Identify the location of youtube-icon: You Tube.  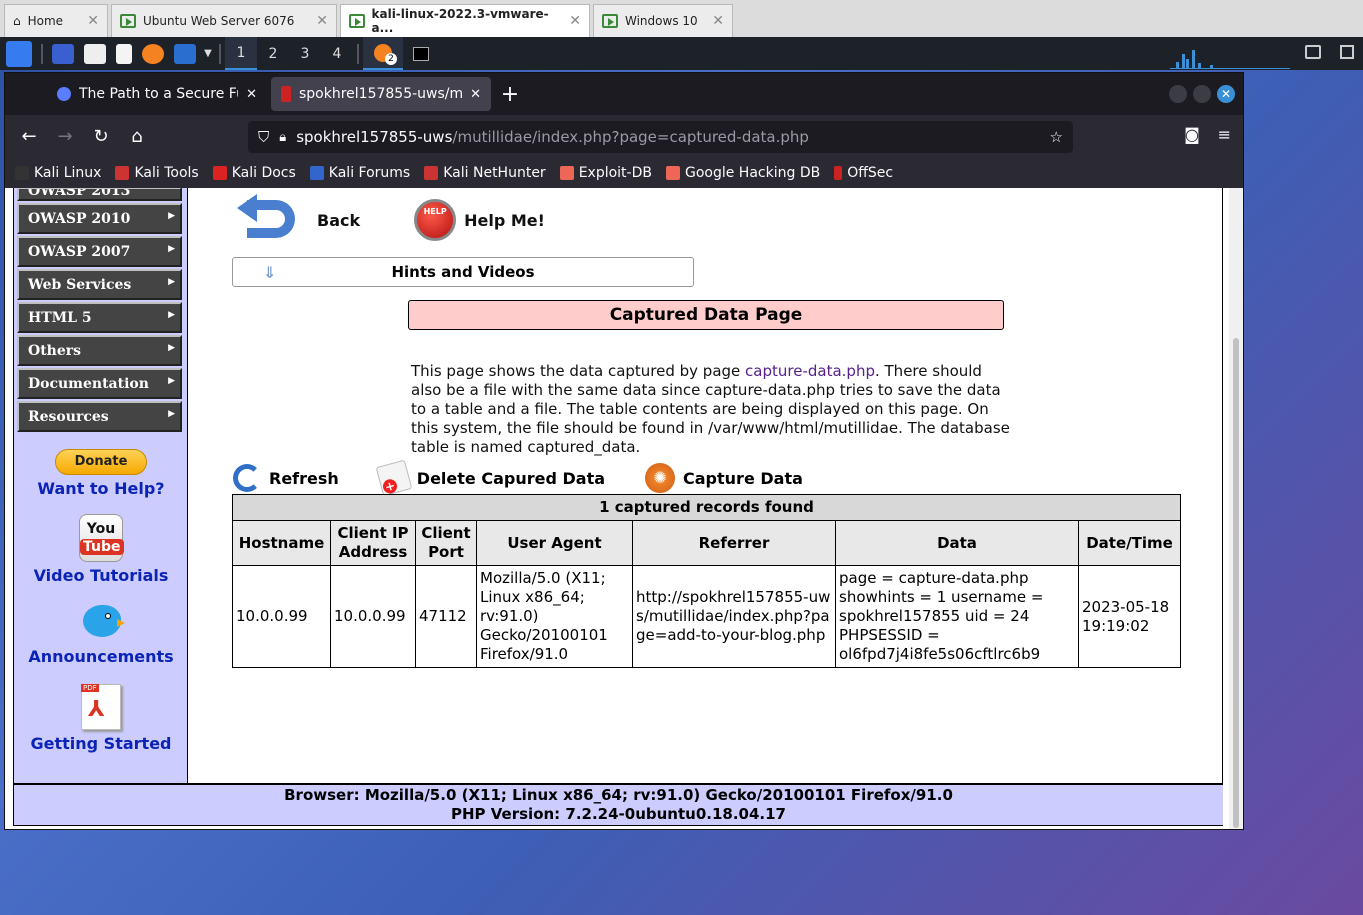
(101, 538).